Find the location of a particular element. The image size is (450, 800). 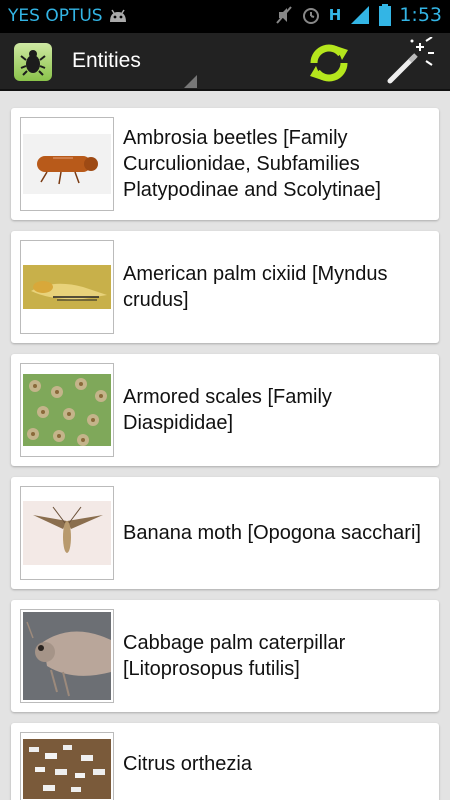

entity-label: Armored scales [Family Diaspididae] is located at coordinates (227, 410).